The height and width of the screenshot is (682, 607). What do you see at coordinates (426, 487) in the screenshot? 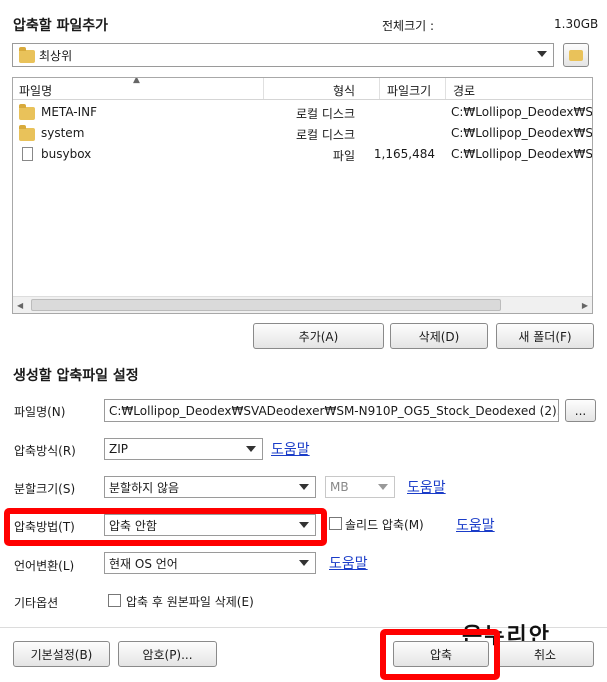
I see `help-link-split: 도움말` at bounding box center [426, 487].